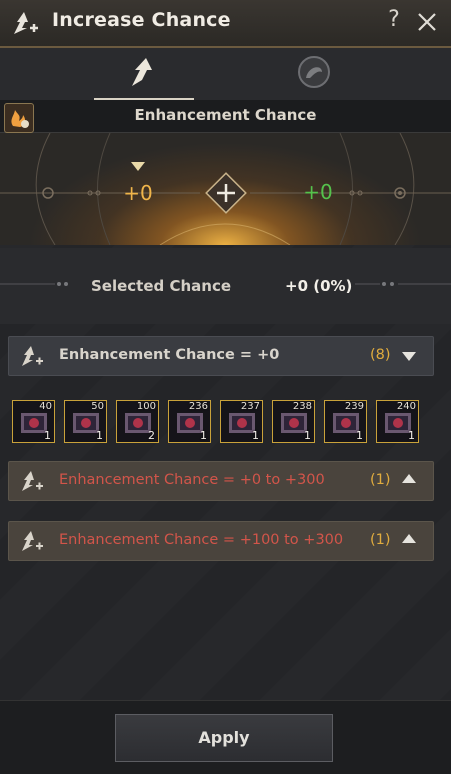 The image size is (451, 774). I want to click on close-icon, so click(427, 22).